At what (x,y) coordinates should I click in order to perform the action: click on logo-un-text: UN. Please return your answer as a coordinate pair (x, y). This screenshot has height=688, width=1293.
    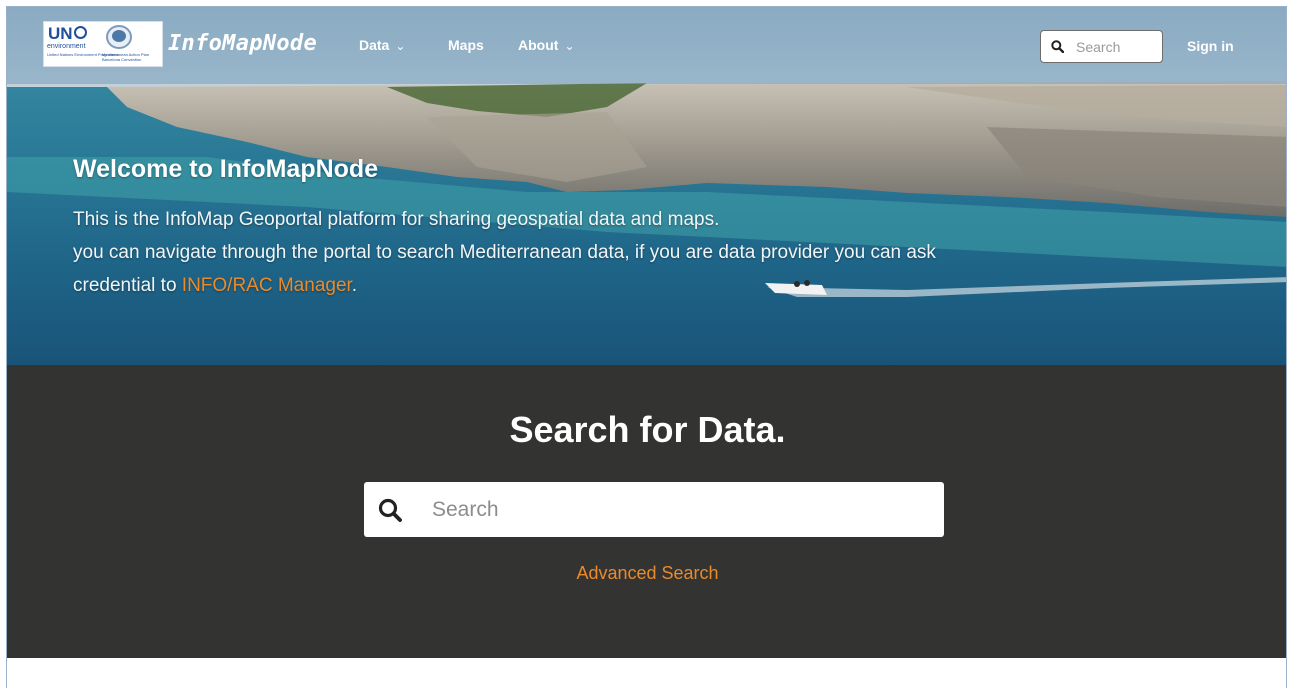
    Looking at the image, I should click on (60, 33).